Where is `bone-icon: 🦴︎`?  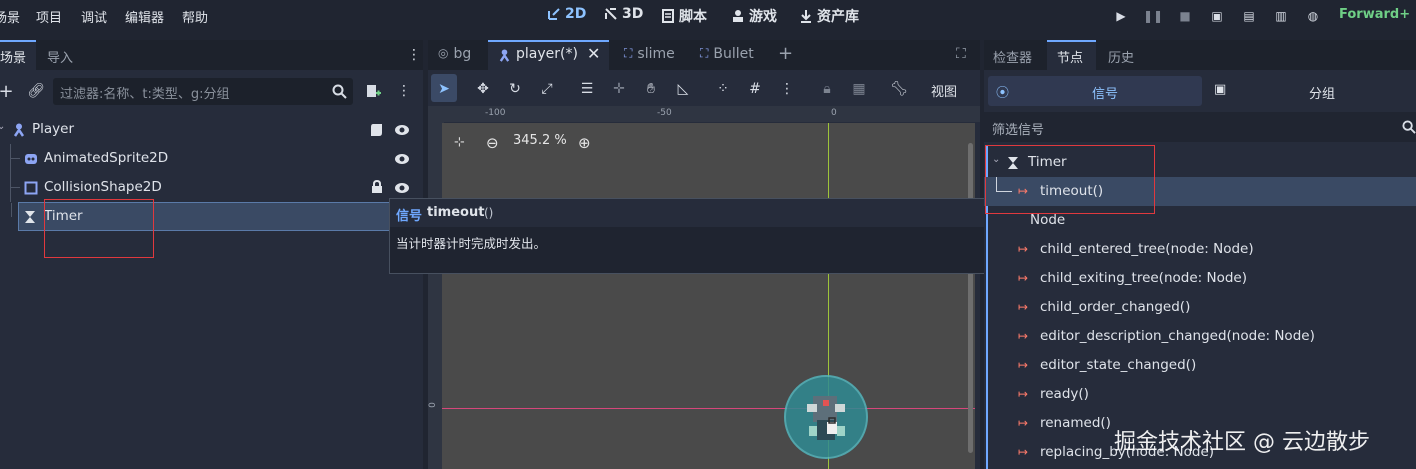
bone-icon: 🦴︎ is located at coordinates (899, 89).